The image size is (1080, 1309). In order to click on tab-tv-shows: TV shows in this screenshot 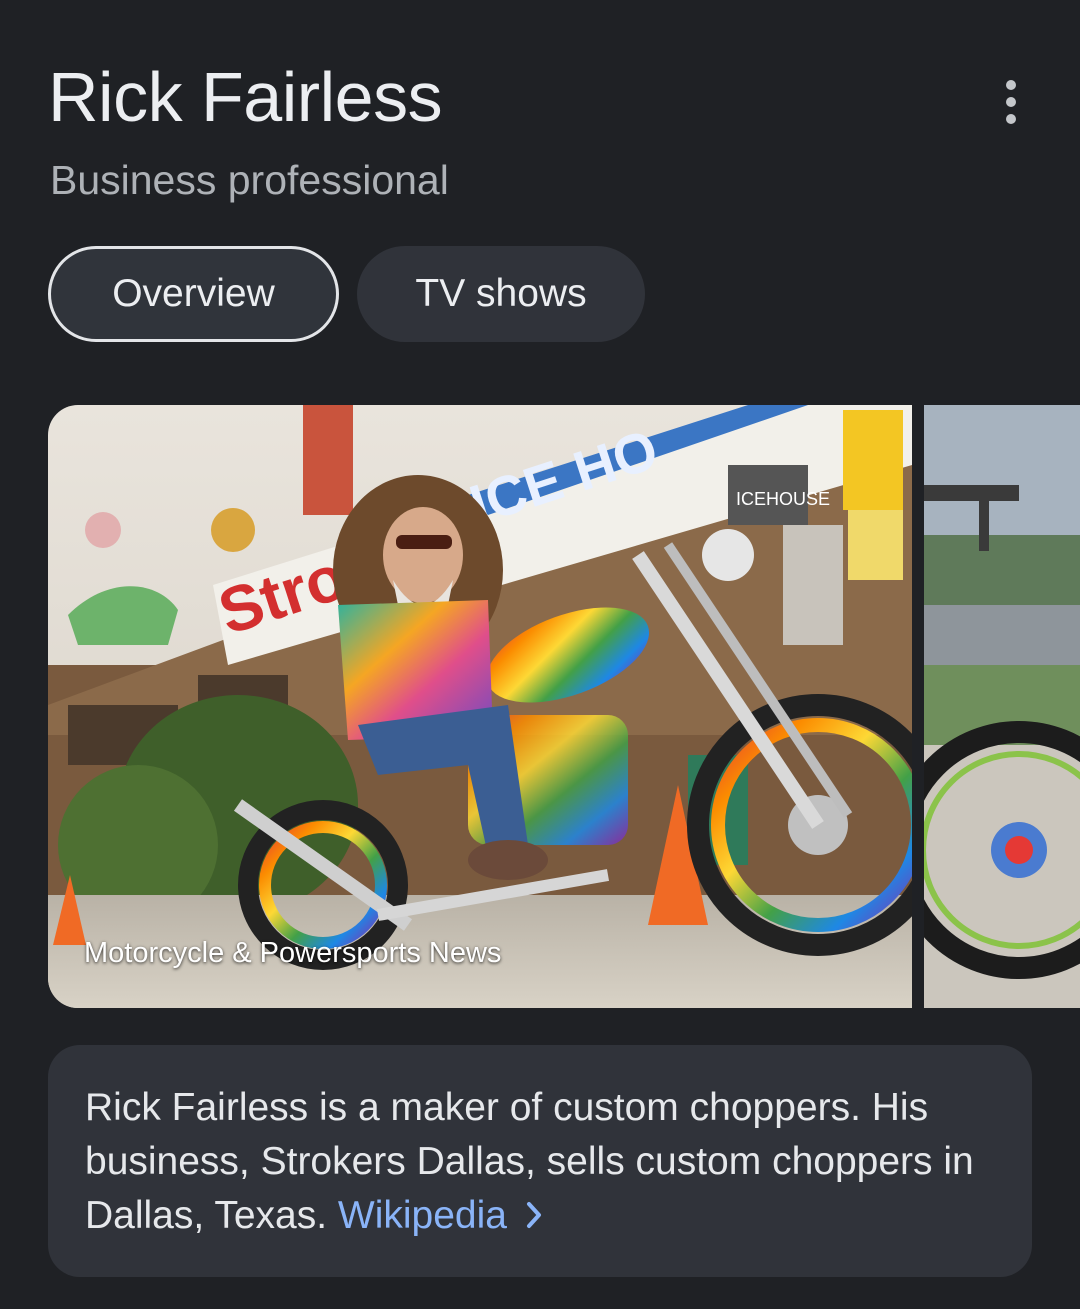, I will do `click(501, 294)`.